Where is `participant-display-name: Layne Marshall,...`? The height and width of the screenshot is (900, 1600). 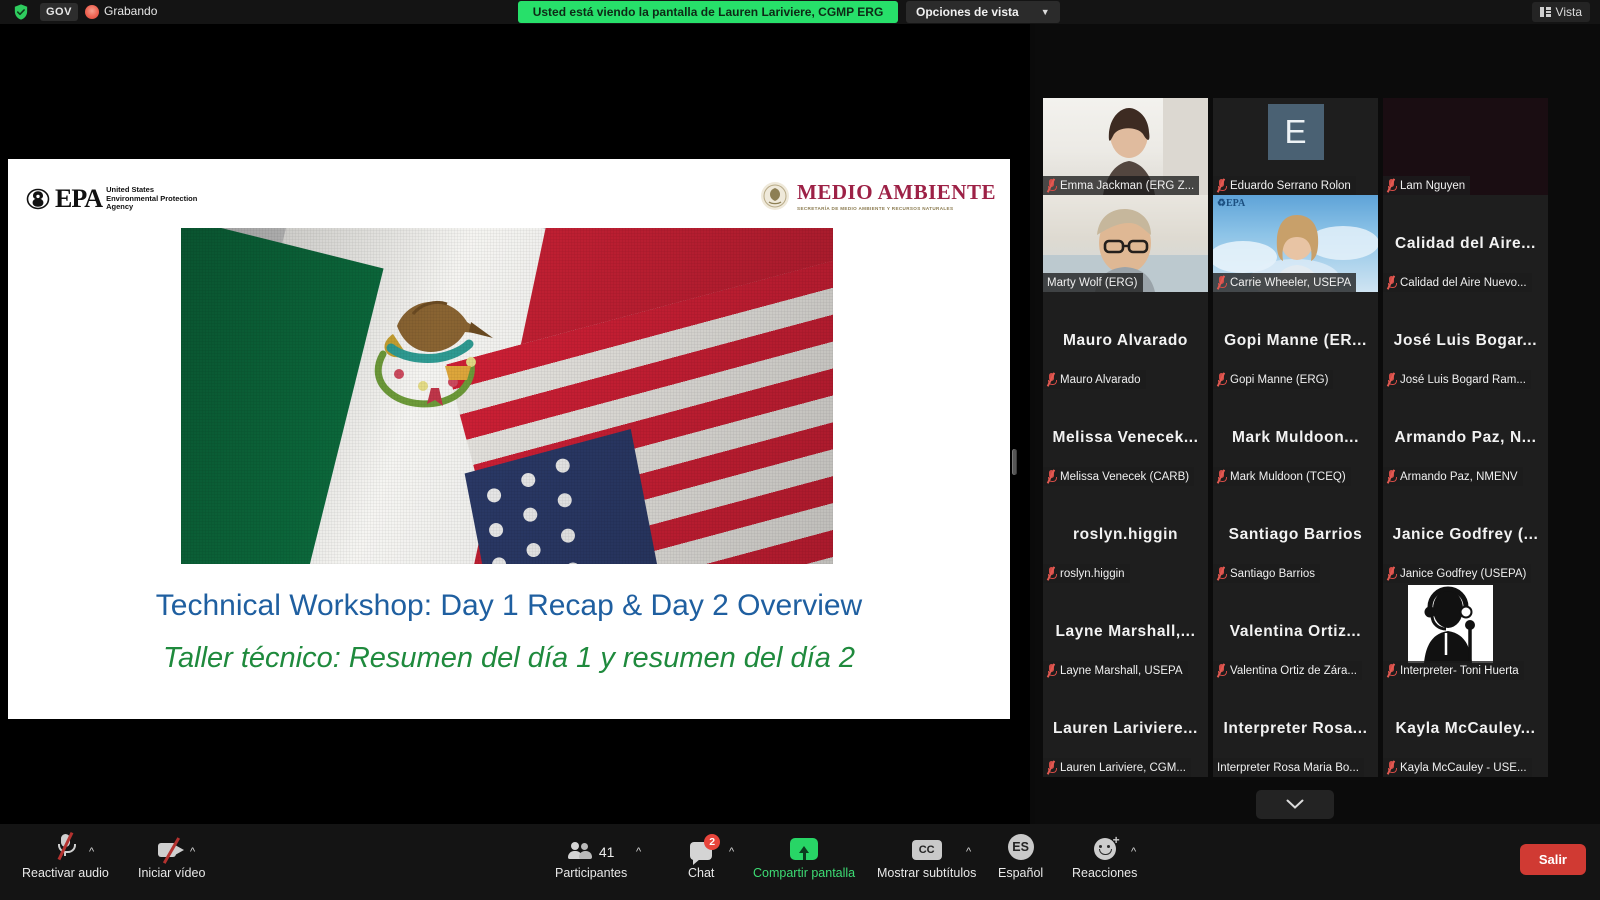 participant-display-name: Layne Marshall,... is located at coordinates (1125, 631).